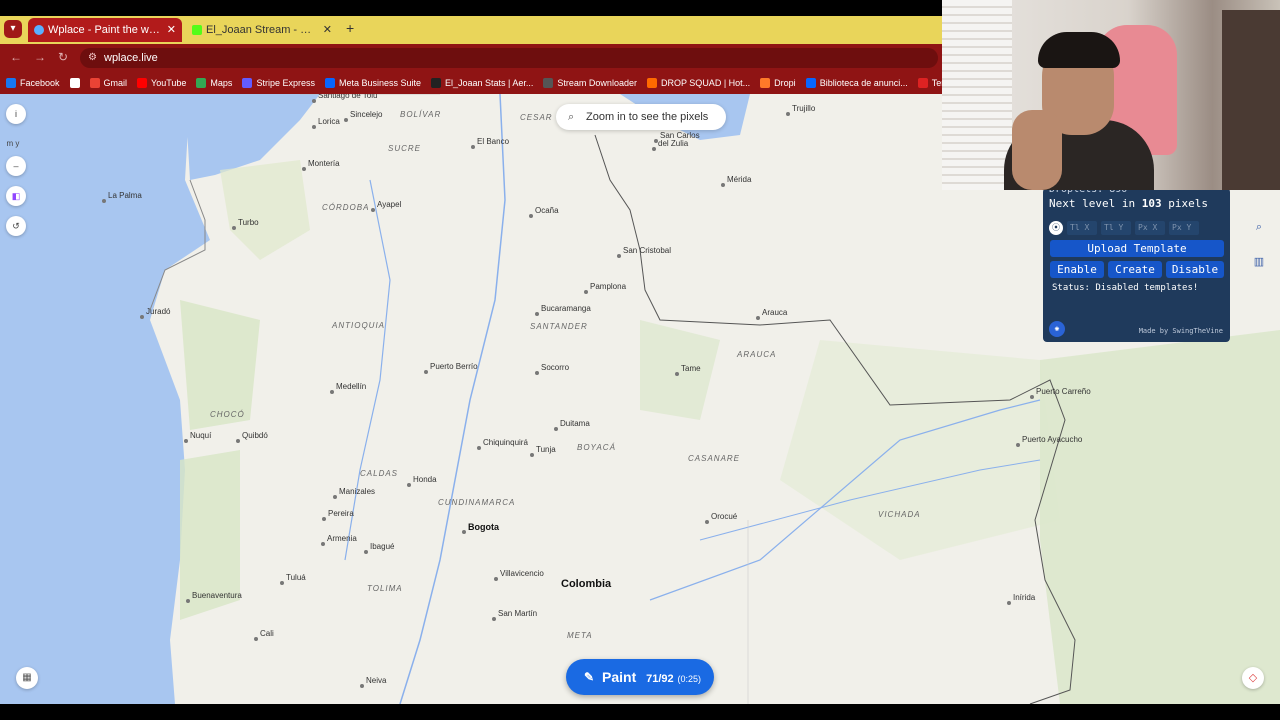 This screenshot has height=720, width=1280. I want to click on city-label: Villavicencio, so click(522, 573).